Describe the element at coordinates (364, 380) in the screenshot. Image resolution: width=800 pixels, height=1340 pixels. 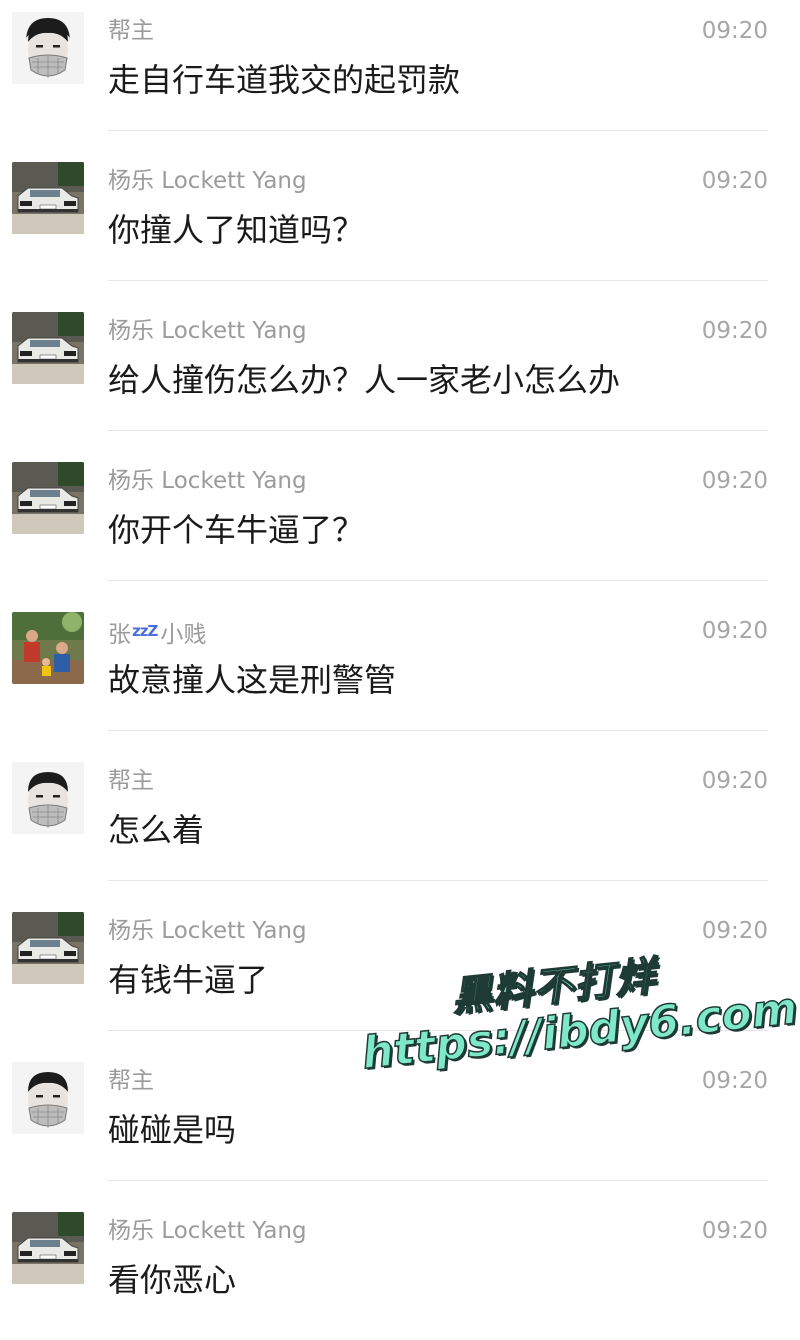
I see `message-text: 给人撞伤怎么办？人一家老小怎么办` at that location.